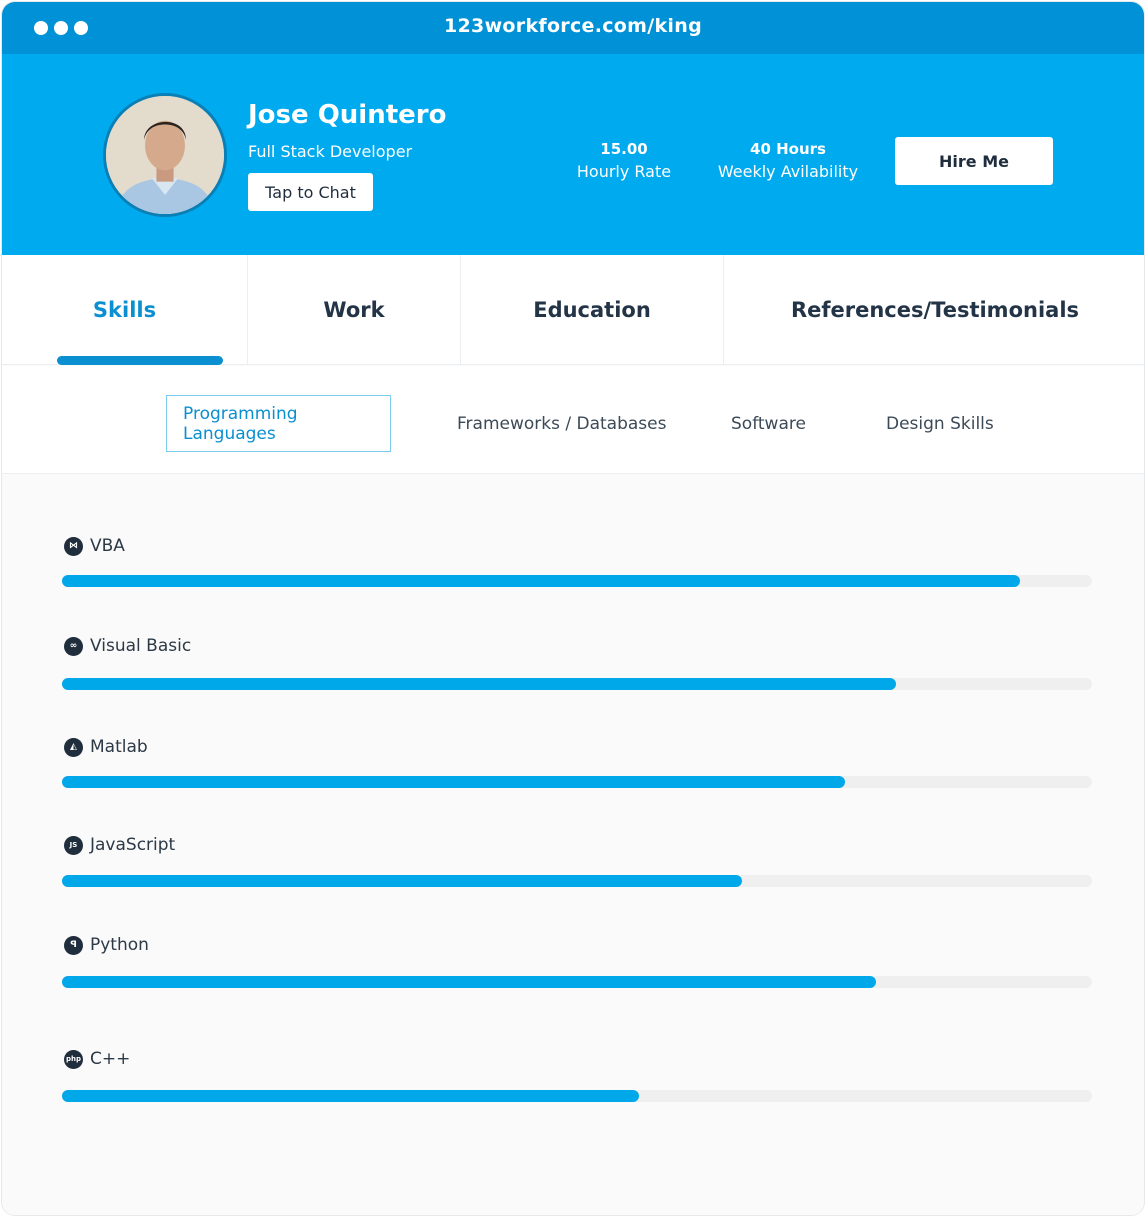  What do you see at coordinates (788, 171) in the screenshot?
I see `availability-label: Weekly Avilability` at bounding box center [788, 171].